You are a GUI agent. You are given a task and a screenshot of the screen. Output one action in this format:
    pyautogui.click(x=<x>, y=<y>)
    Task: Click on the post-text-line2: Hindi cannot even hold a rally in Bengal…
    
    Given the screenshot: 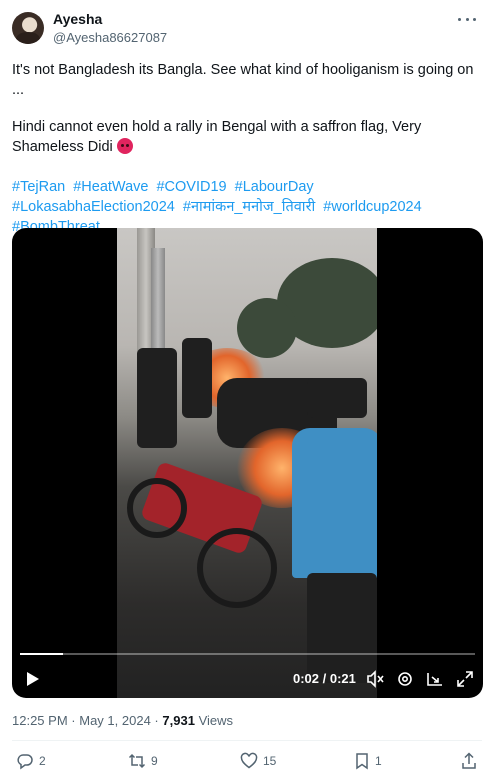 What is the action you would take?
    pyautogui.click(x=244, y=137)
    